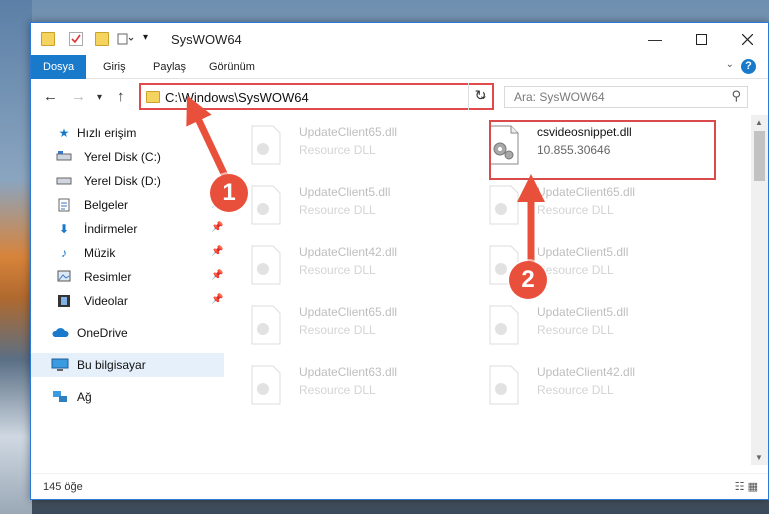 This screenshot has height=514, width=769. What do you see at coordinates (753, 487) in the screenshot?
I see `large-icons-view-icon: ▦` at bounding box center [753, 487].